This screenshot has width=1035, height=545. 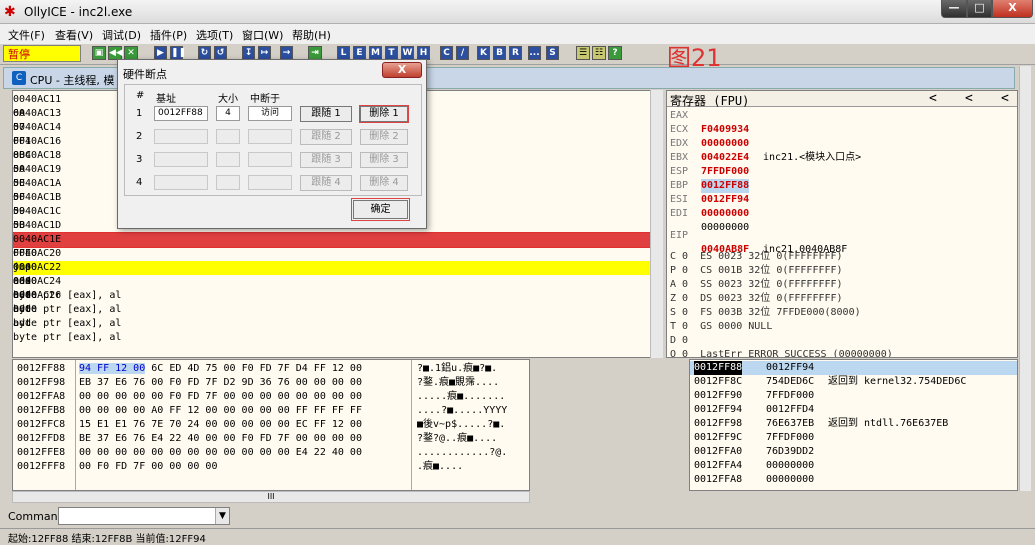 What do you see at coordinates (402, 70) in the screenshot?
I see `dialog-close-button: X` at bounding box center [402, 70].